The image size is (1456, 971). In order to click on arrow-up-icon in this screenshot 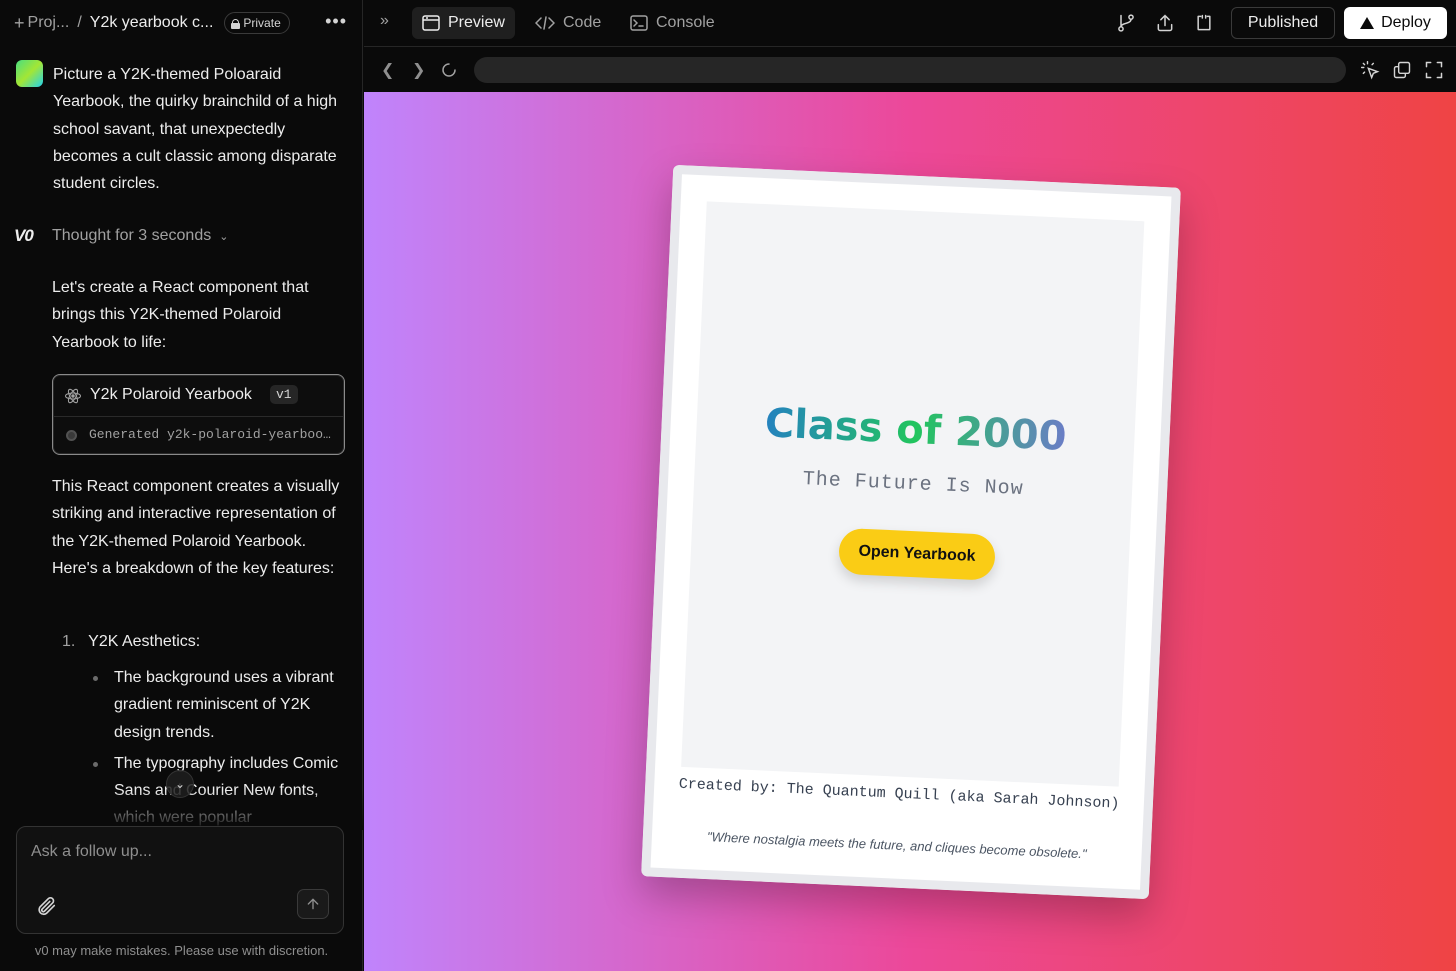, I will do `click(313, 904)`.